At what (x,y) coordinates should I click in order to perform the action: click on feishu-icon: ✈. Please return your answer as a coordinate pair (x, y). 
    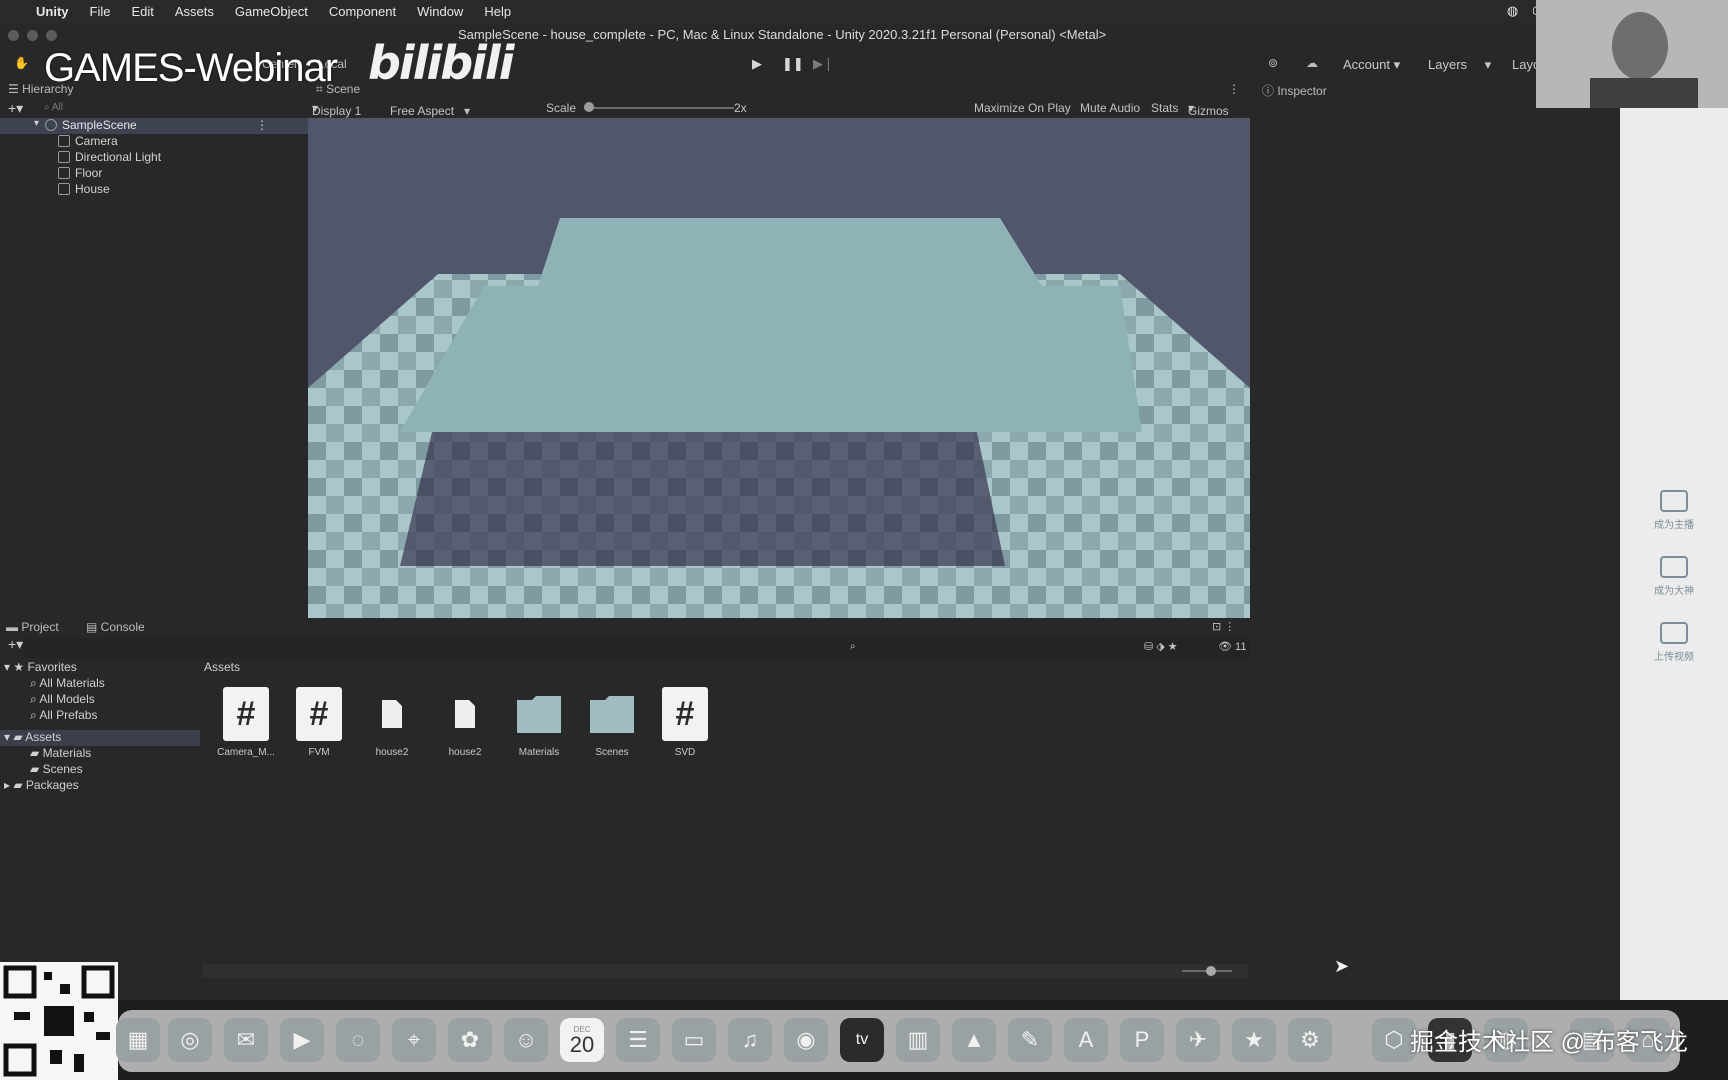
    Looking at the image, I should click on (1198, 1040).